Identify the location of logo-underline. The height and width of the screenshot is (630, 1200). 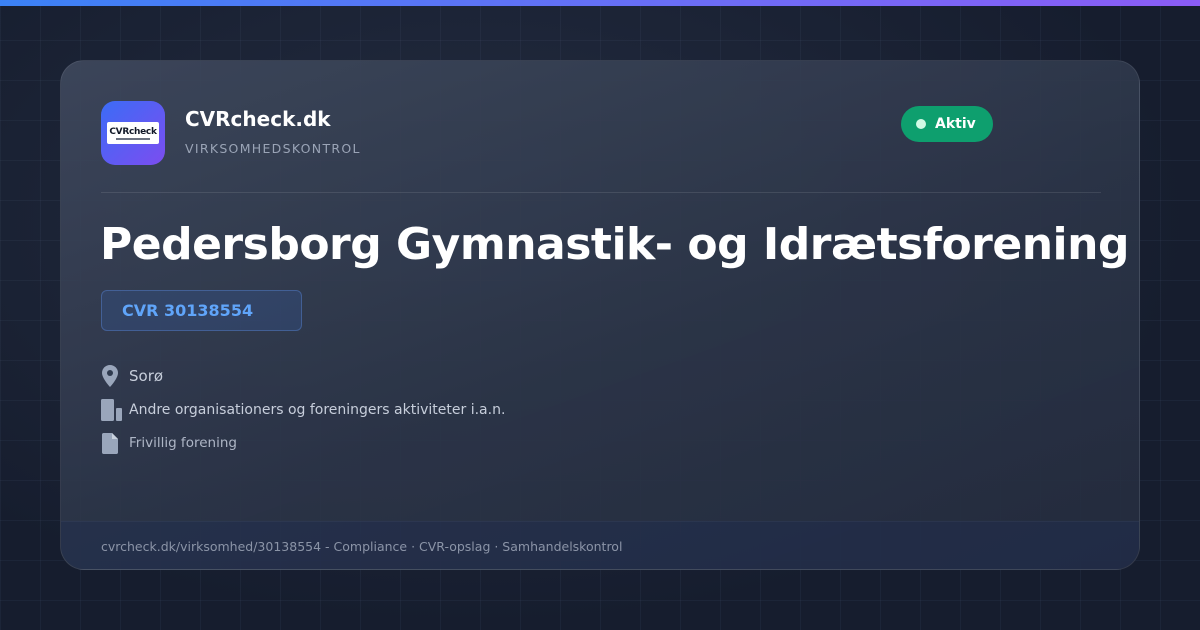
(133, 138).